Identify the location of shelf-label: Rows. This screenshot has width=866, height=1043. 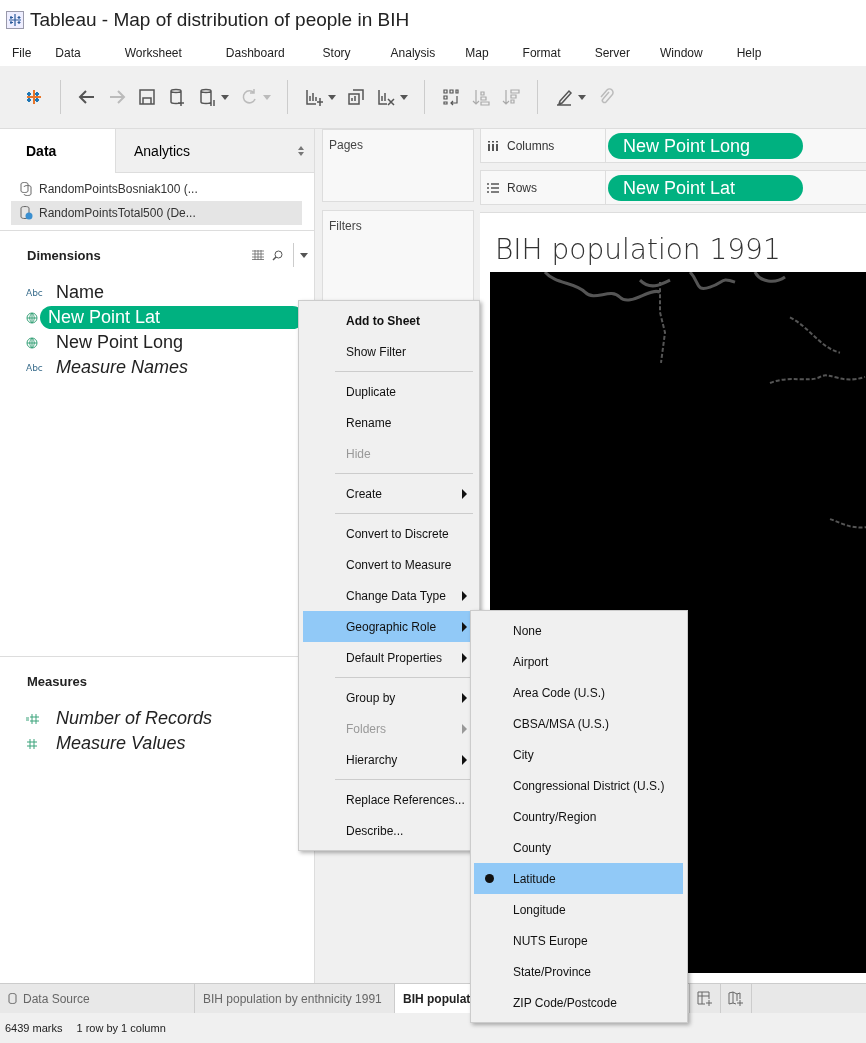
(522, 187).